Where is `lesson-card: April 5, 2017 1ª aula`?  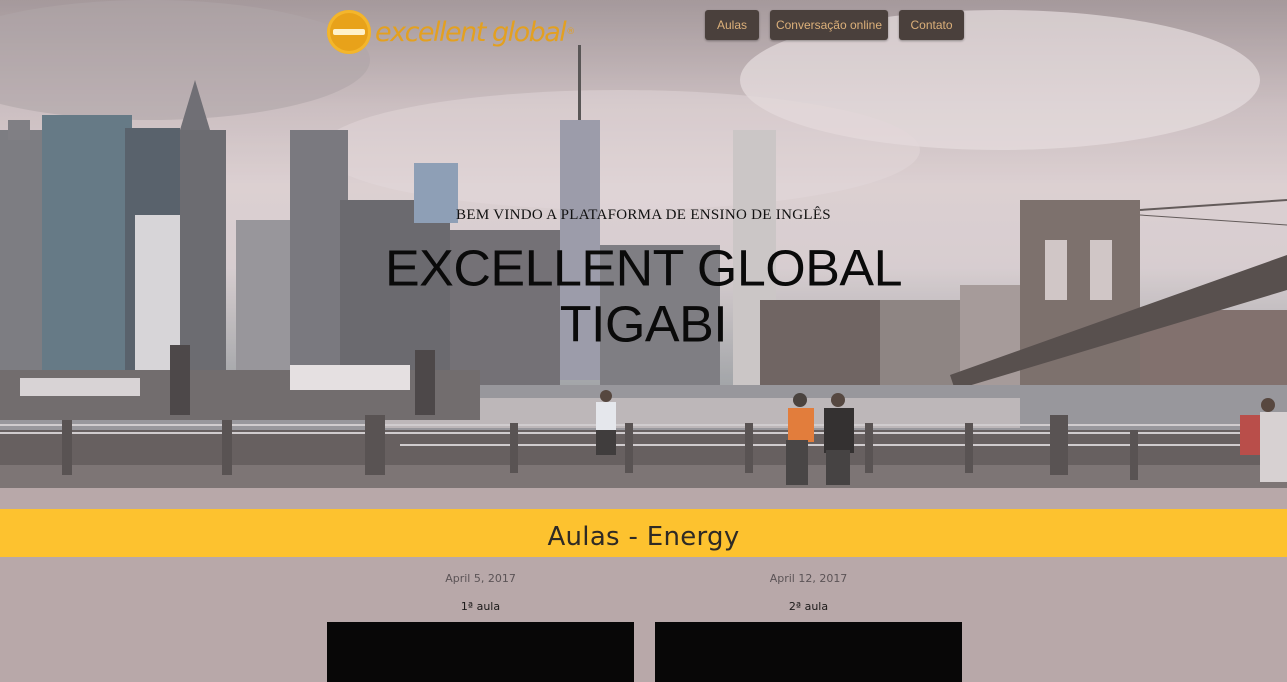 lesson-card: April 5, 2017 1ª aula is located at coordinates (480, 627).